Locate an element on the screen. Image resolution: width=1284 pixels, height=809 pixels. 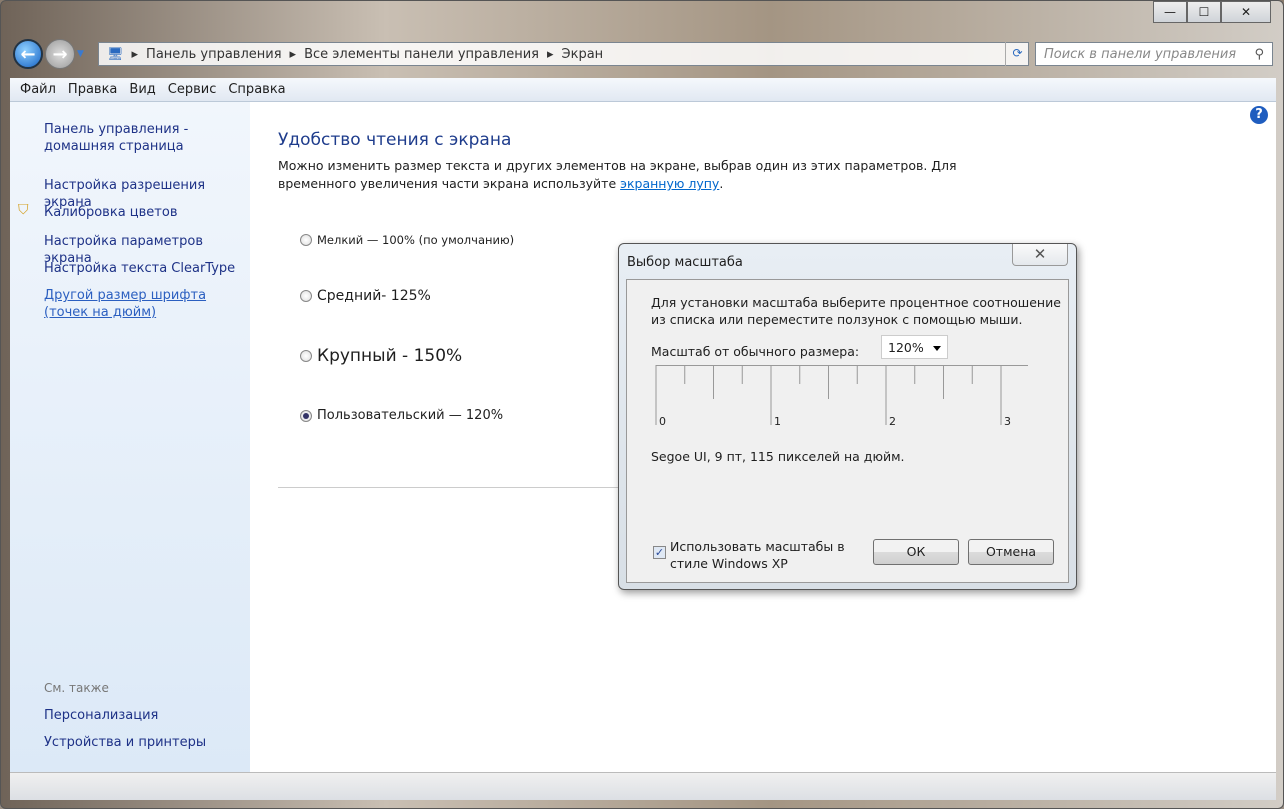
font-info: Segoe UI, 9 пт, 115 пикселей на дюйм. is located at coordinates (778, 456).